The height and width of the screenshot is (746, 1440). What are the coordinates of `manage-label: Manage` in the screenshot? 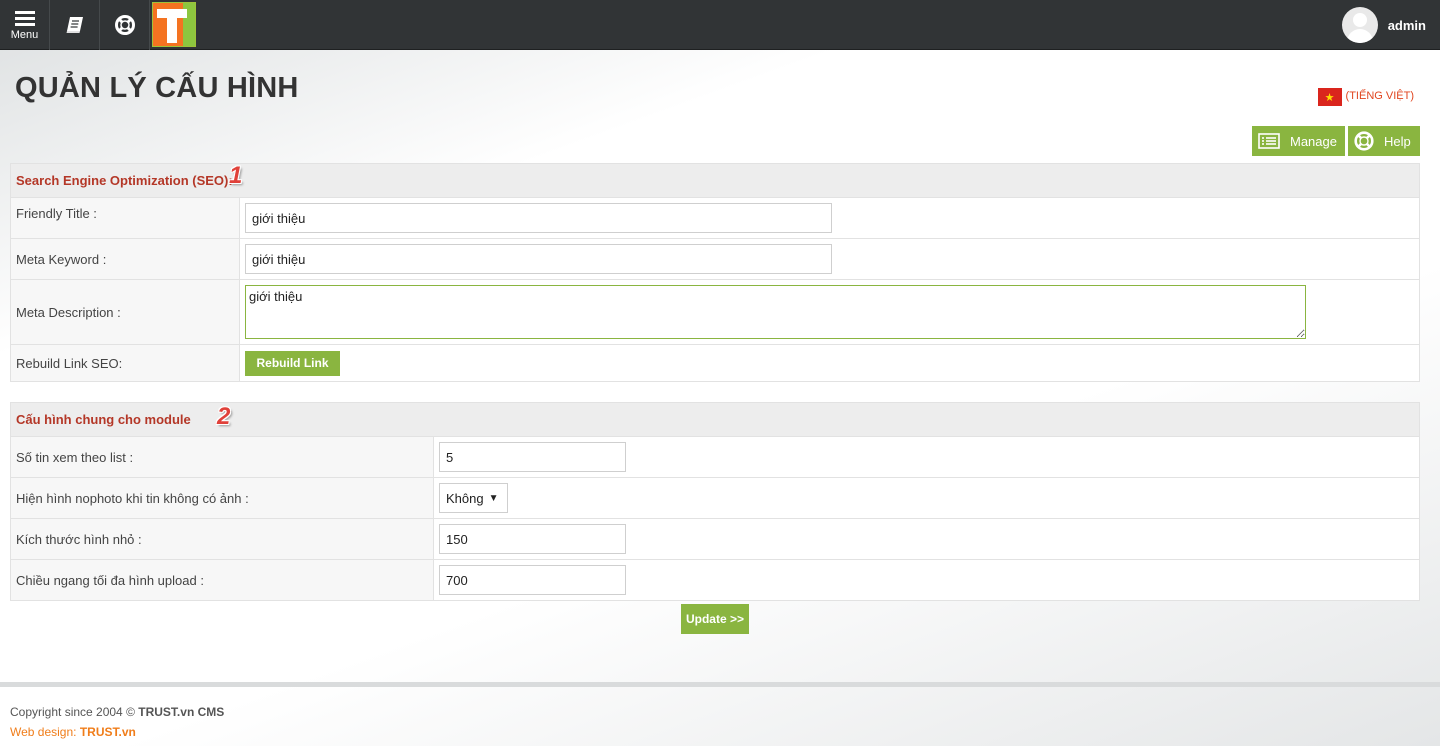 It's located at (1313, 141).